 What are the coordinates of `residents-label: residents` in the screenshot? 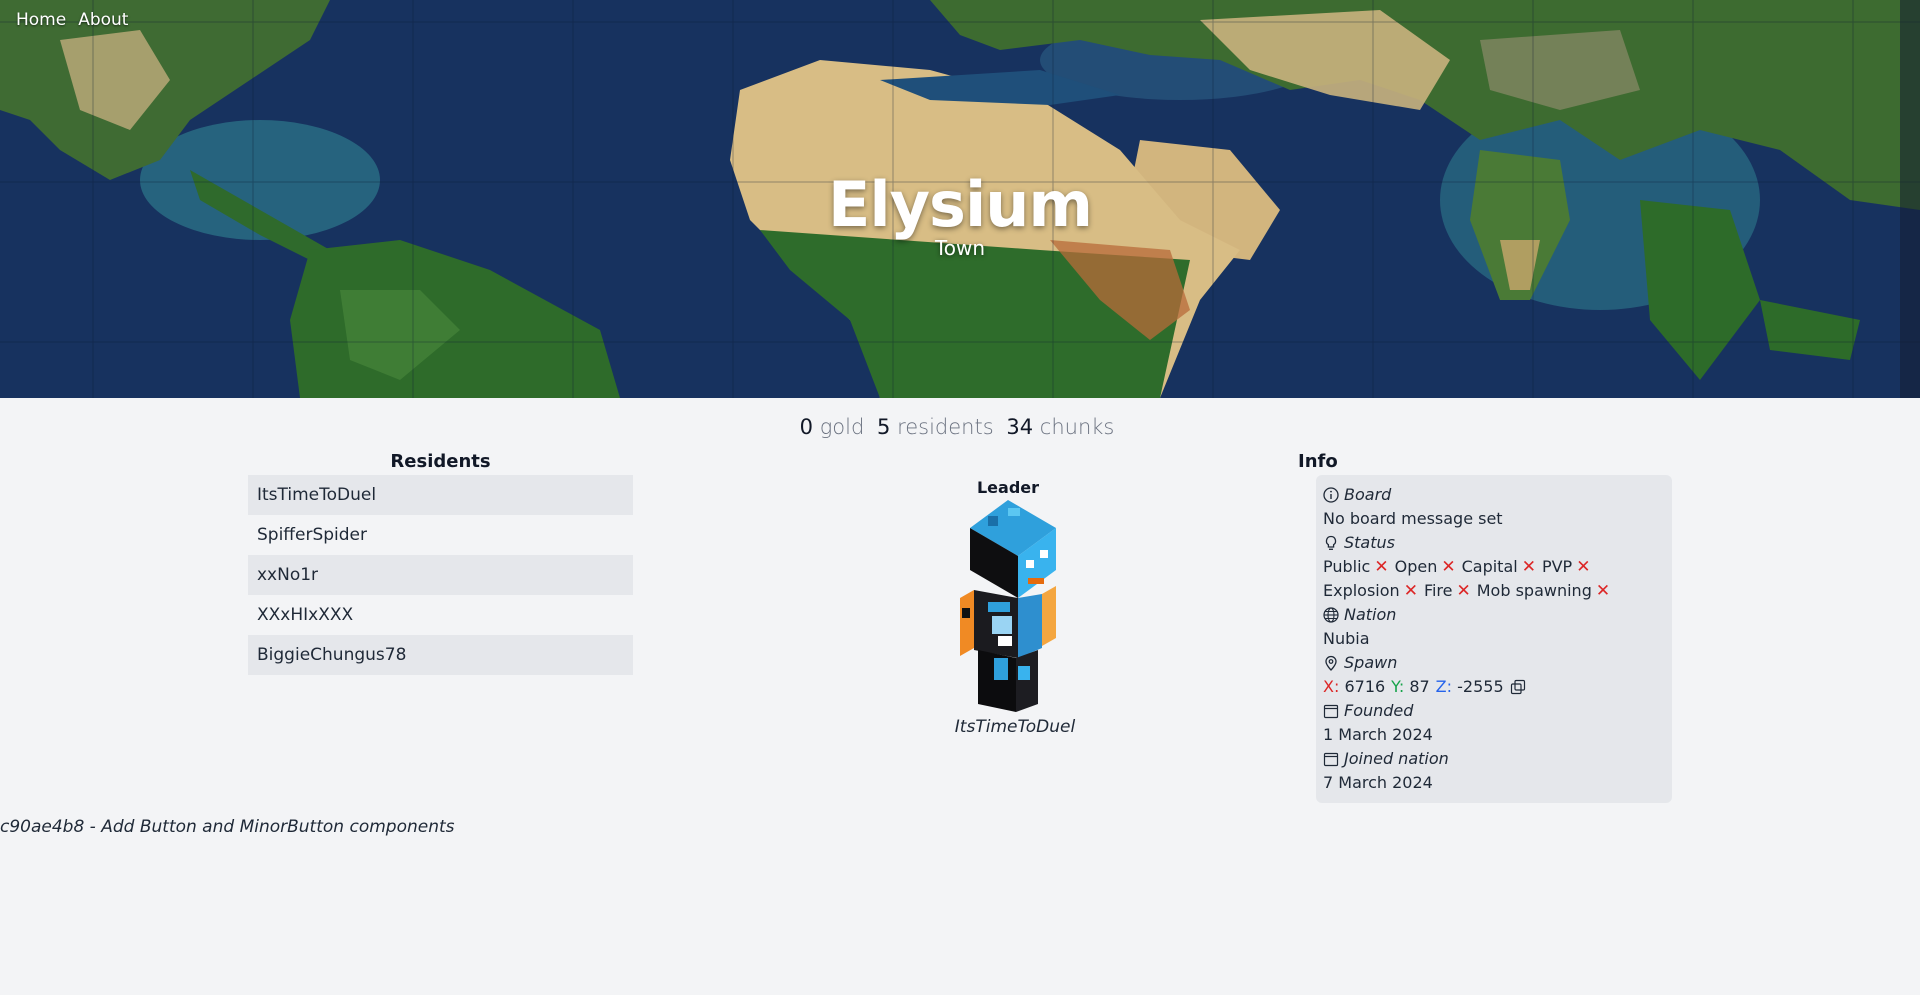 It's located at (945, 427).